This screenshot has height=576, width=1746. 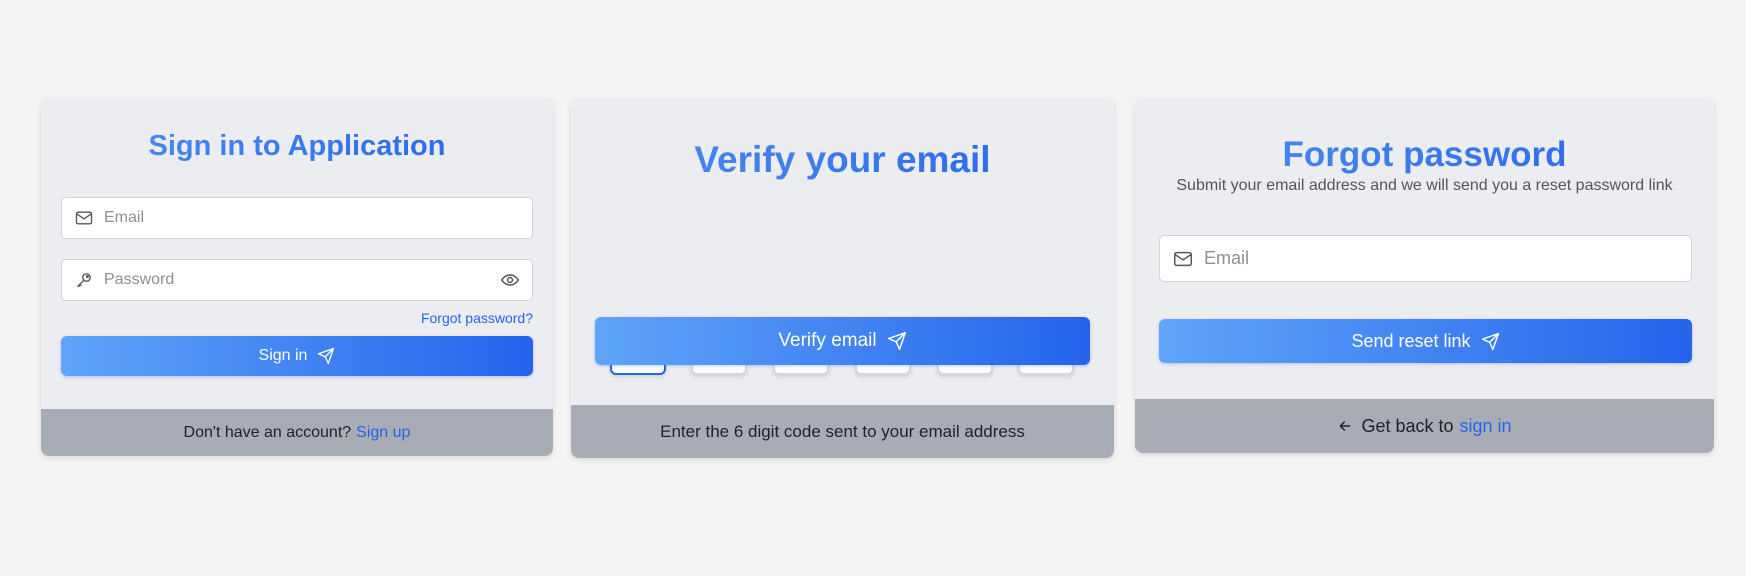 I want to click on signup-link: Sign up, so click(x=383, y=433).